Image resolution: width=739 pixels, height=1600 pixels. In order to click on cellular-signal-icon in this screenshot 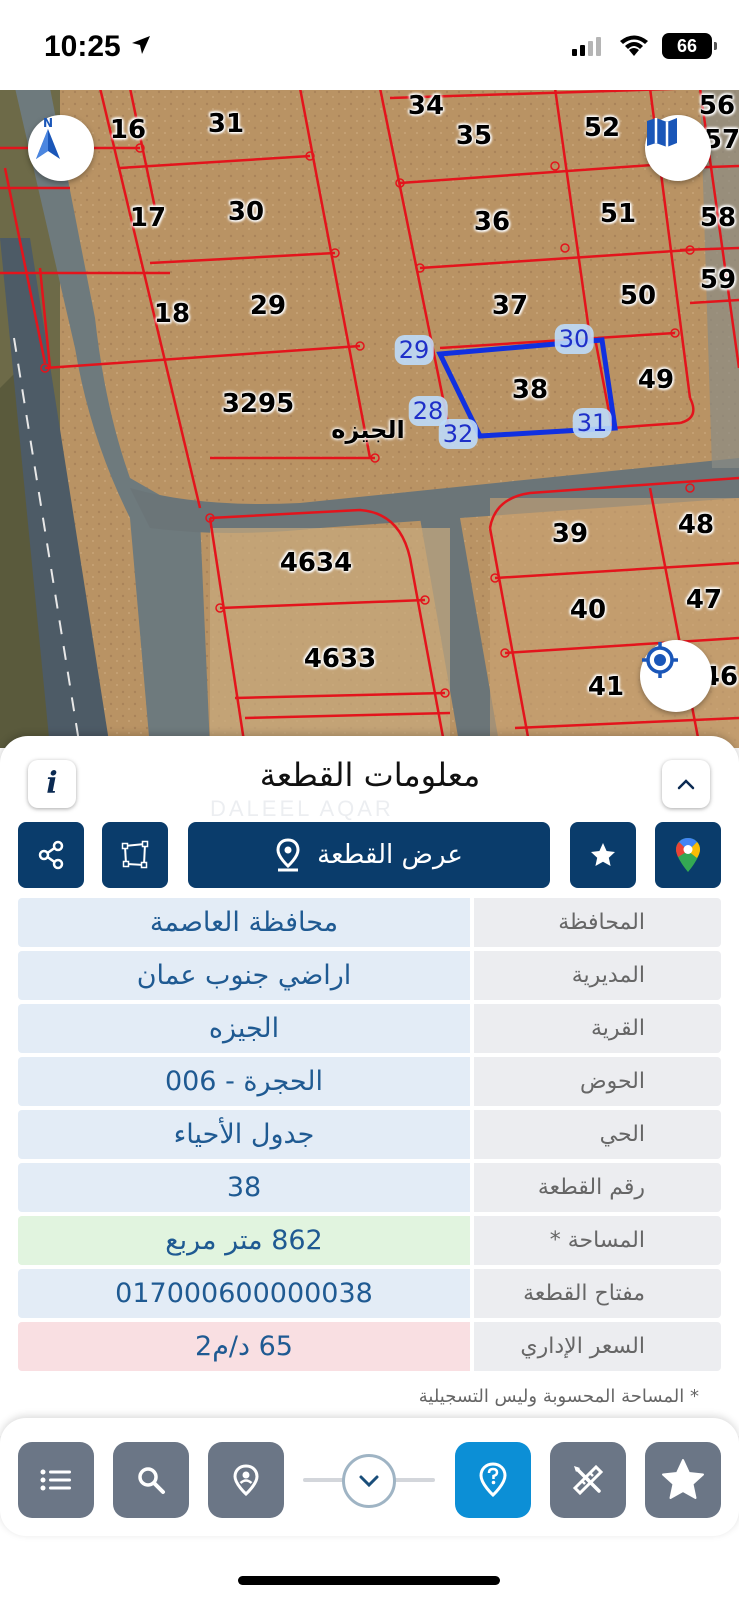, I will do `click(586, 46)`.